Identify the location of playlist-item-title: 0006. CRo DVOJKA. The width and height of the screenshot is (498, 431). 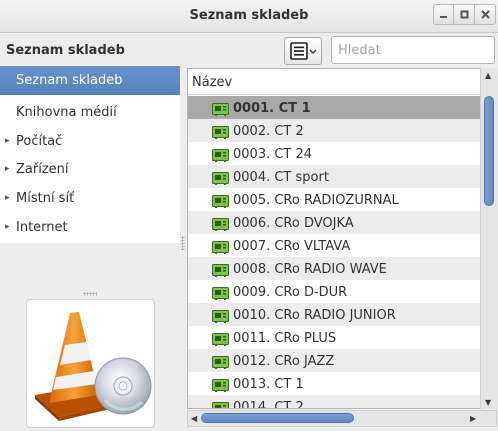
(293, 223).